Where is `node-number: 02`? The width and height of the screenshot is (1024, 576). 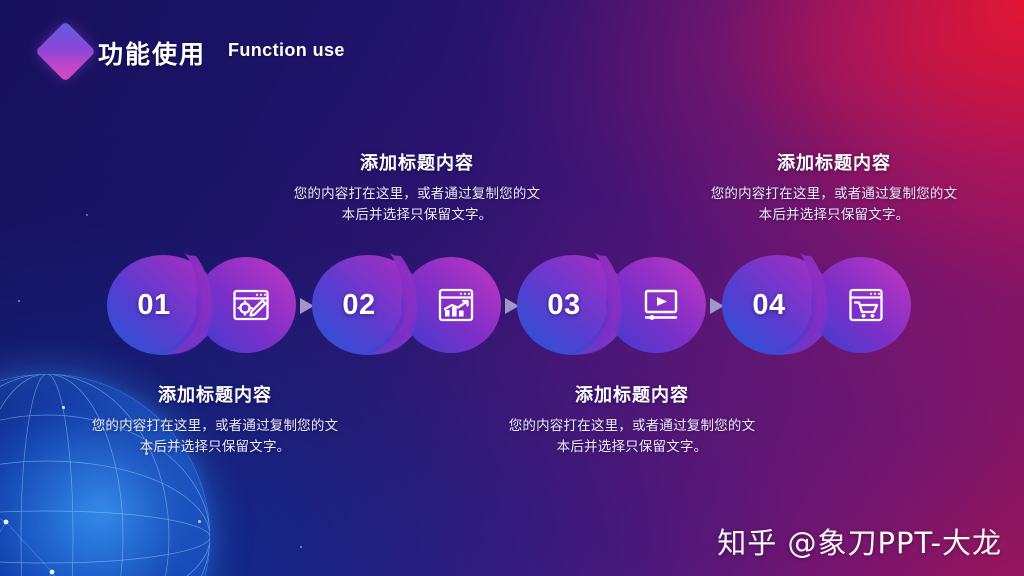
node-number: 02 is located at coordinates (359, 304).